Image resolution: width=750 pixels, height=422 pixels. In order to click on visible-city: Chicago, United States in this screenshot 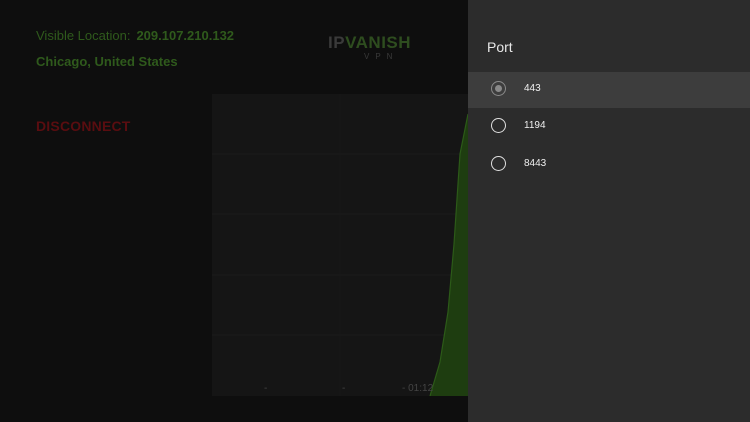, I will do `click(107, 61)`.